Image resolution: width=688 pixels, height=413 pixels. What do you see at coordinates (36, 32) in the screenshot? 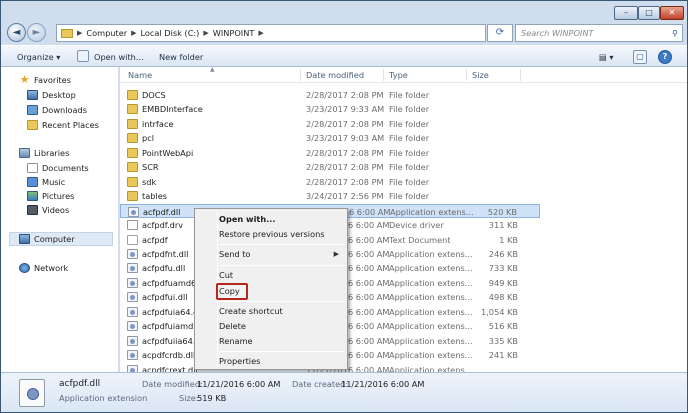
I see `forward-button: ►` at bounding box center [36, 32].